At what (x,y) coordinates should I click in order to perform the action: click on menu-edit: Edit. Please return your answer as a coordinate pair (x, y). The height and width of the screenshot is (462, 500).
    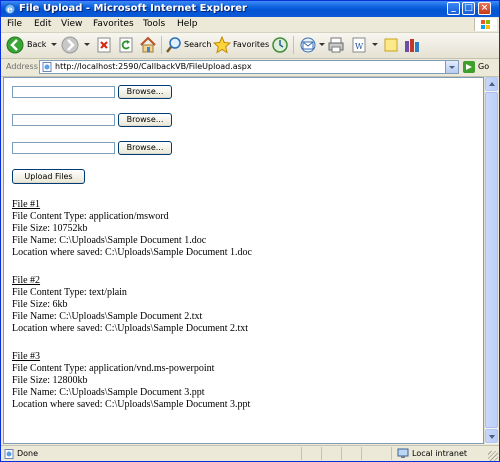
    Looking at the image, I should click on (42, 24).